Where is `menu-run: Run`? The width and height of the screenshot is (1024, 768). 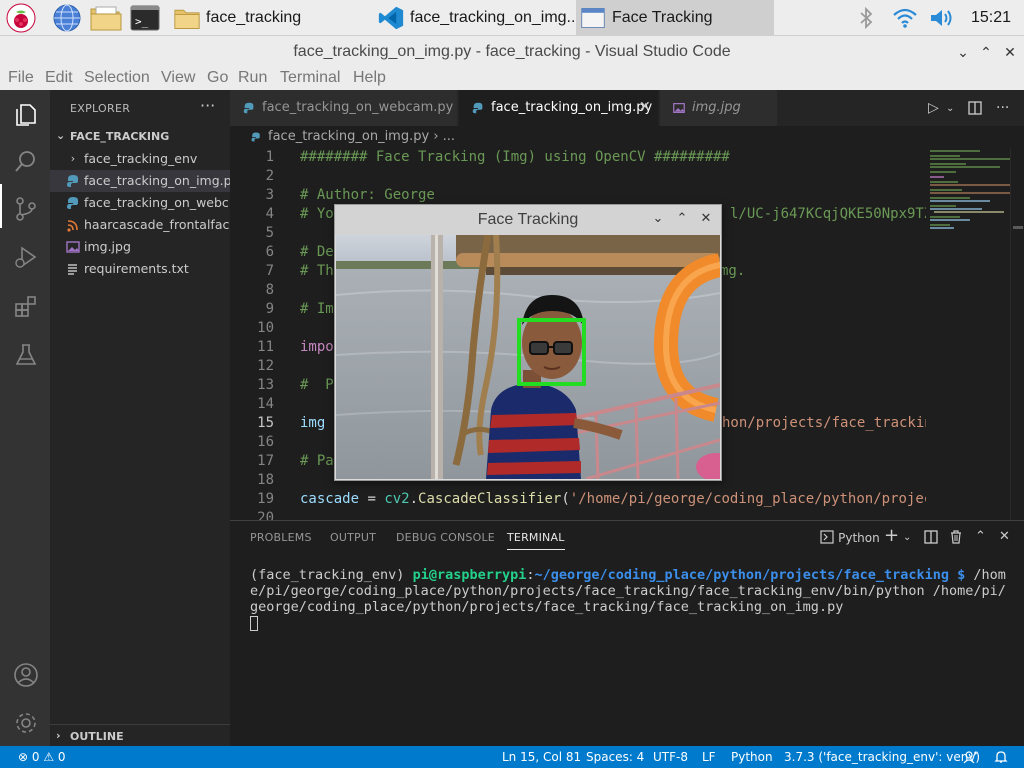 menu-run: Run is located at coordinates (252, 78).